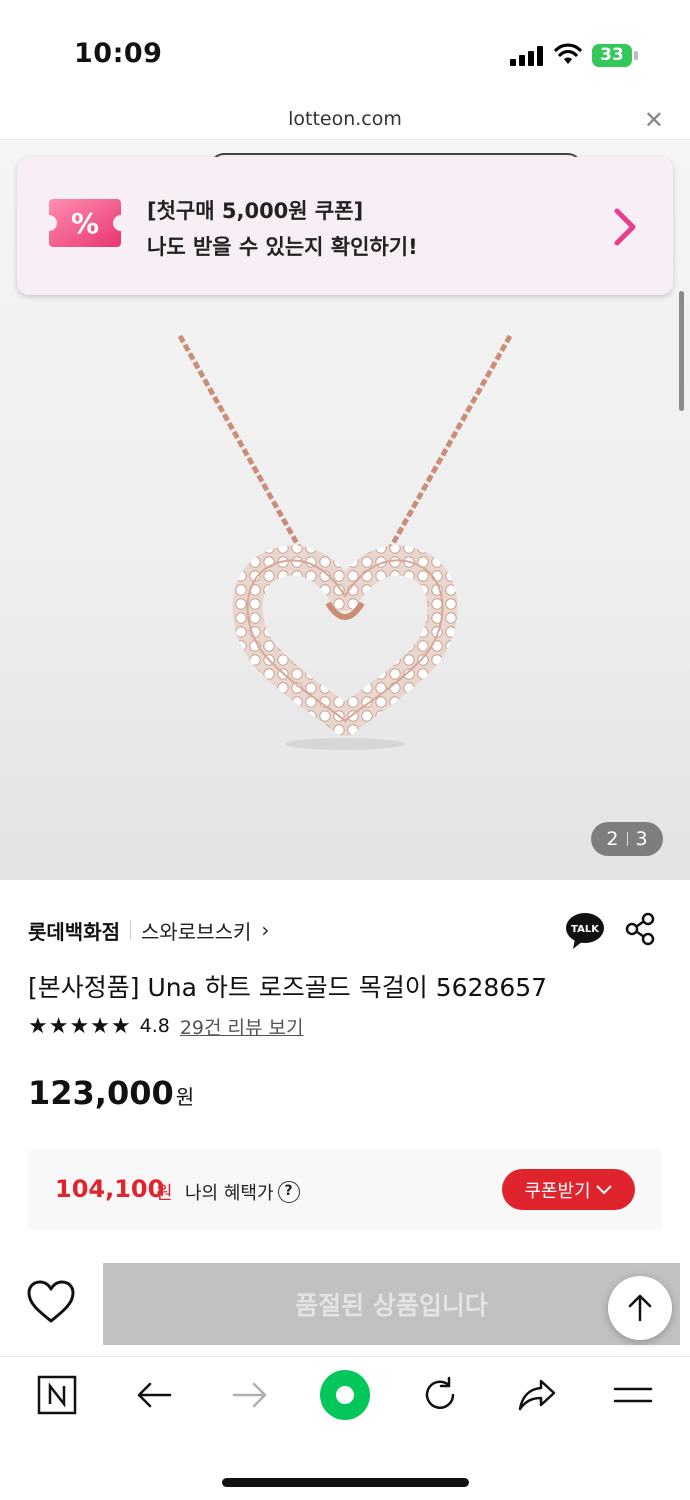 The width and height of the screenshot is (690, 1500). I want to click on get-coupon-button: 쿠폰받기, so click(568, 1189).